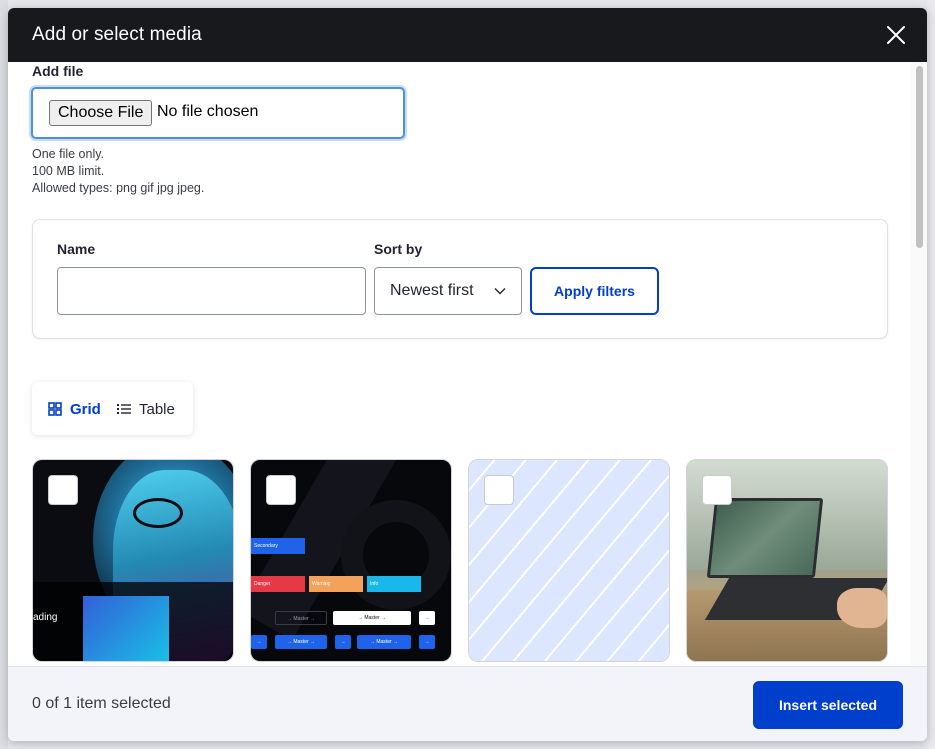 The width and height of the screenshot is (935, 749). I want to click on name-filter-label: Name, so click(76, 249).